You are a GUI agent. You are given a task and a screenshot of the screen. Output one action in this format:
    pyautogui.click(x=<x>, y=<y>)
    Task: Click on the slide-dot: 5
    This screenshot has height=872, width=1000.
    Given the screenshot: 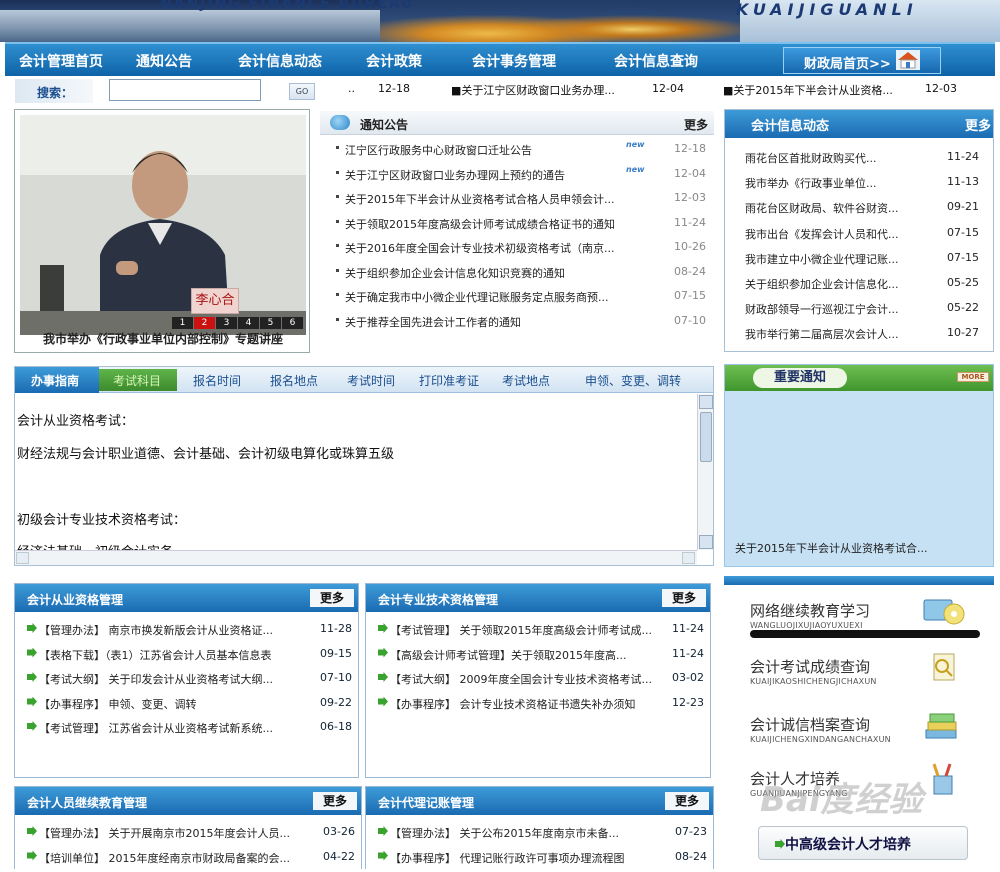 What is the action you would take?
    pyautogui.click(x=270, y=323)
    